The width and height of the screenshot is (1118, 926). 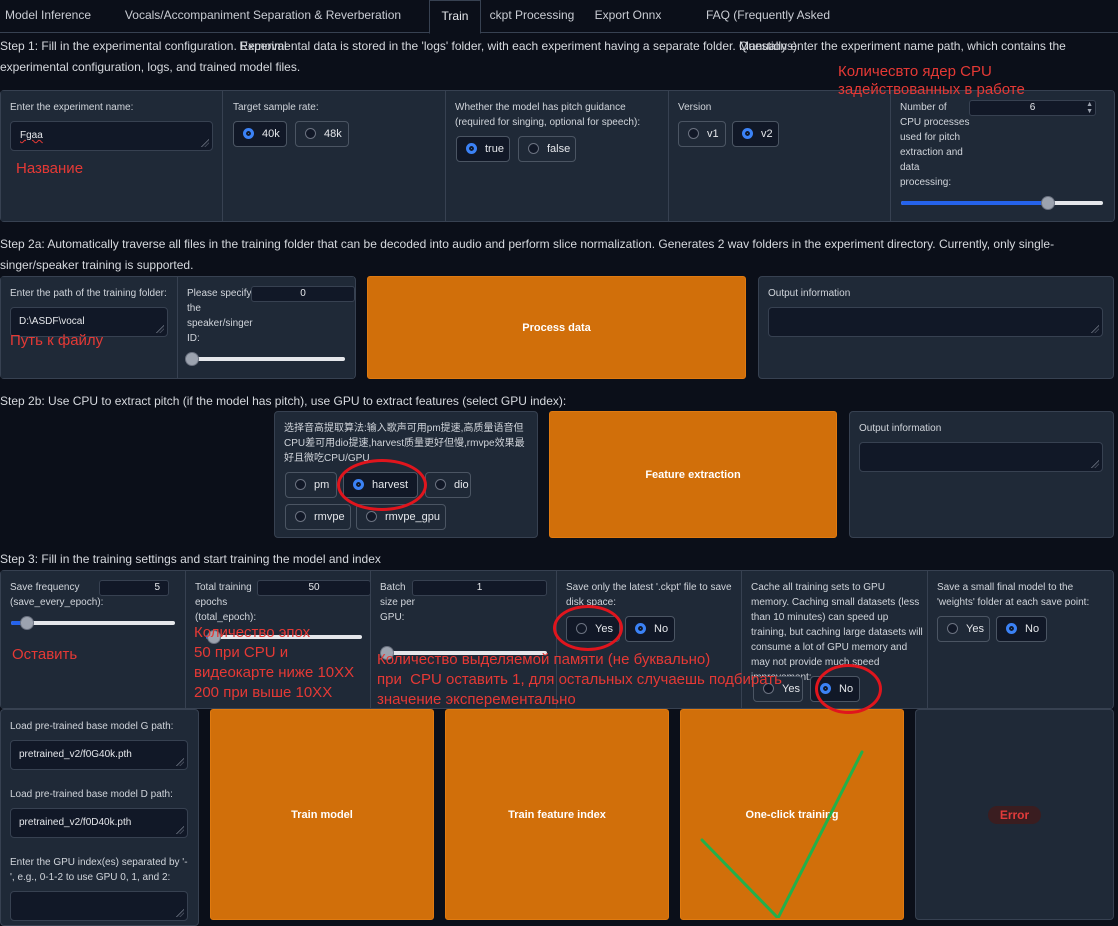 I want to click on epochs-value: 50, so click(x=314, y=587).